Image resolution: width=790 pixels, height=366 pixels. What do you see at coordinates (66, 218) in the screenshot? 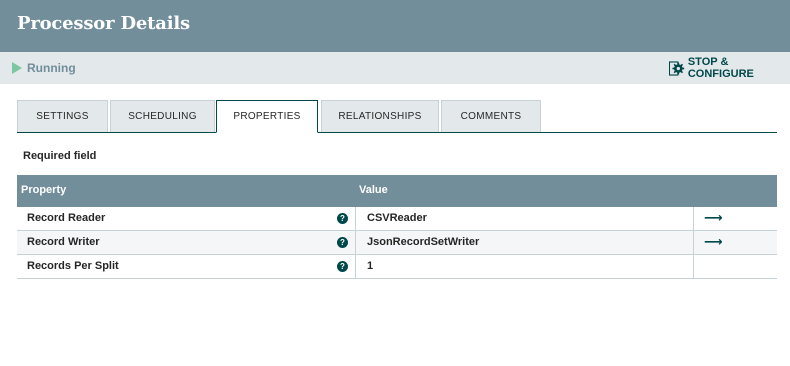
I see `property-name: Record Reader` at bounding box center [66, 218].